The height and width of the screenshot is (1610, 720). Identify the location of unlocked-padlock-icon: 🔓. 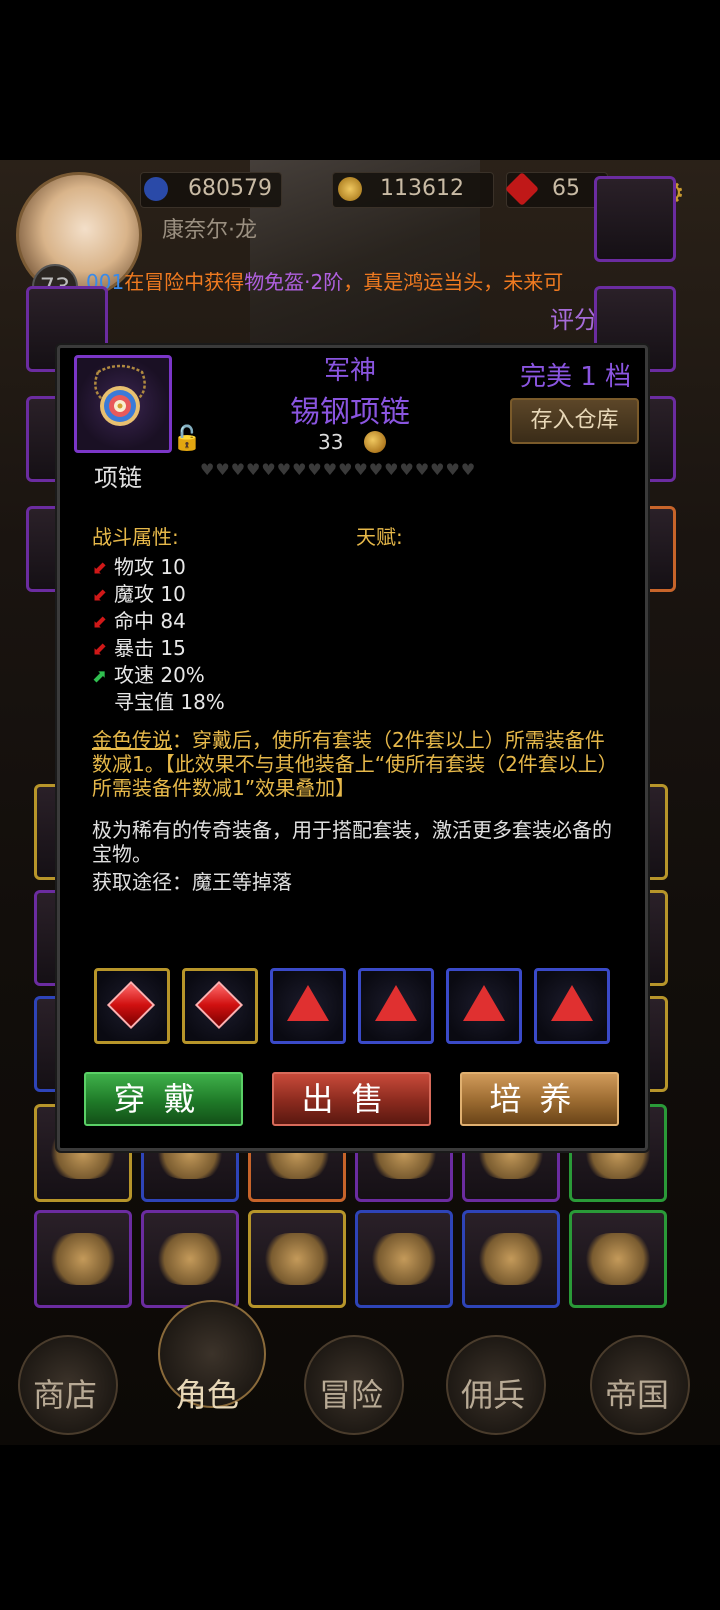
(187, 438).